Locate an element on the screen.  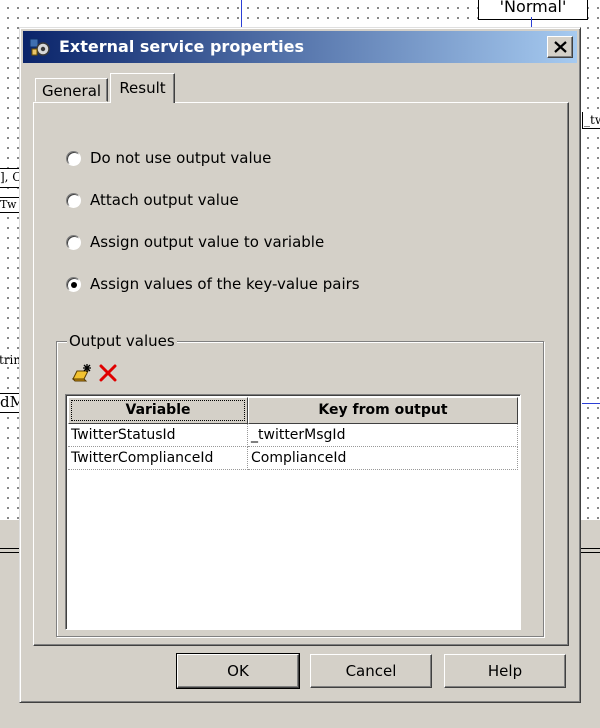
add-row-button is located at coordinates (82, 373).